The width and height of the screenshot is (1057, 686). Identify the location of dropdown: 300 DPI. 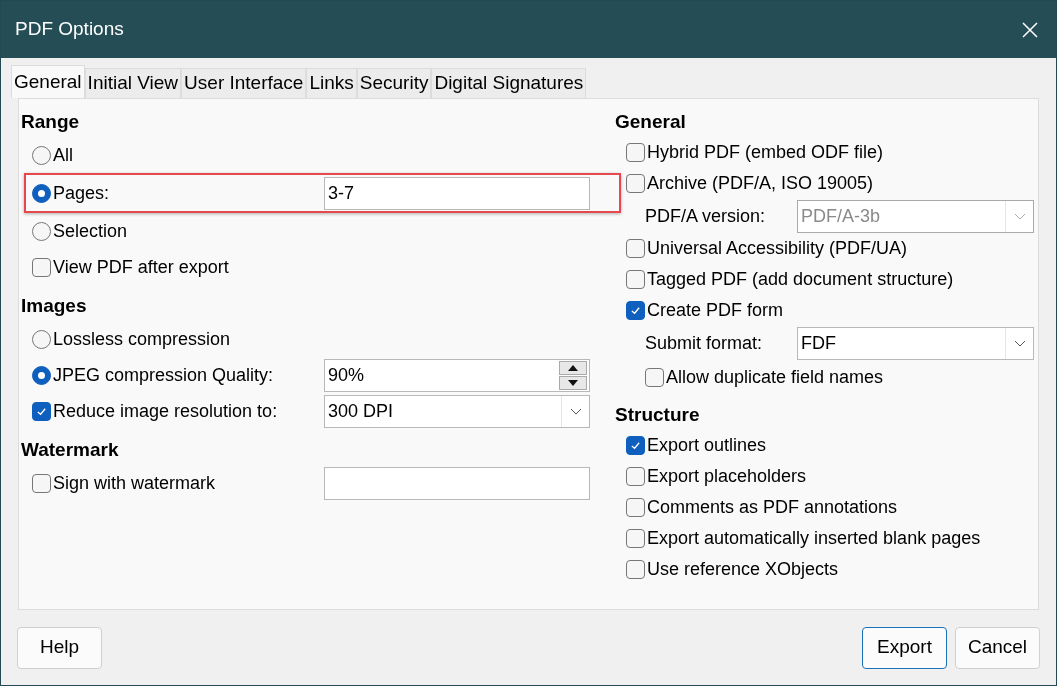
(457, 411).